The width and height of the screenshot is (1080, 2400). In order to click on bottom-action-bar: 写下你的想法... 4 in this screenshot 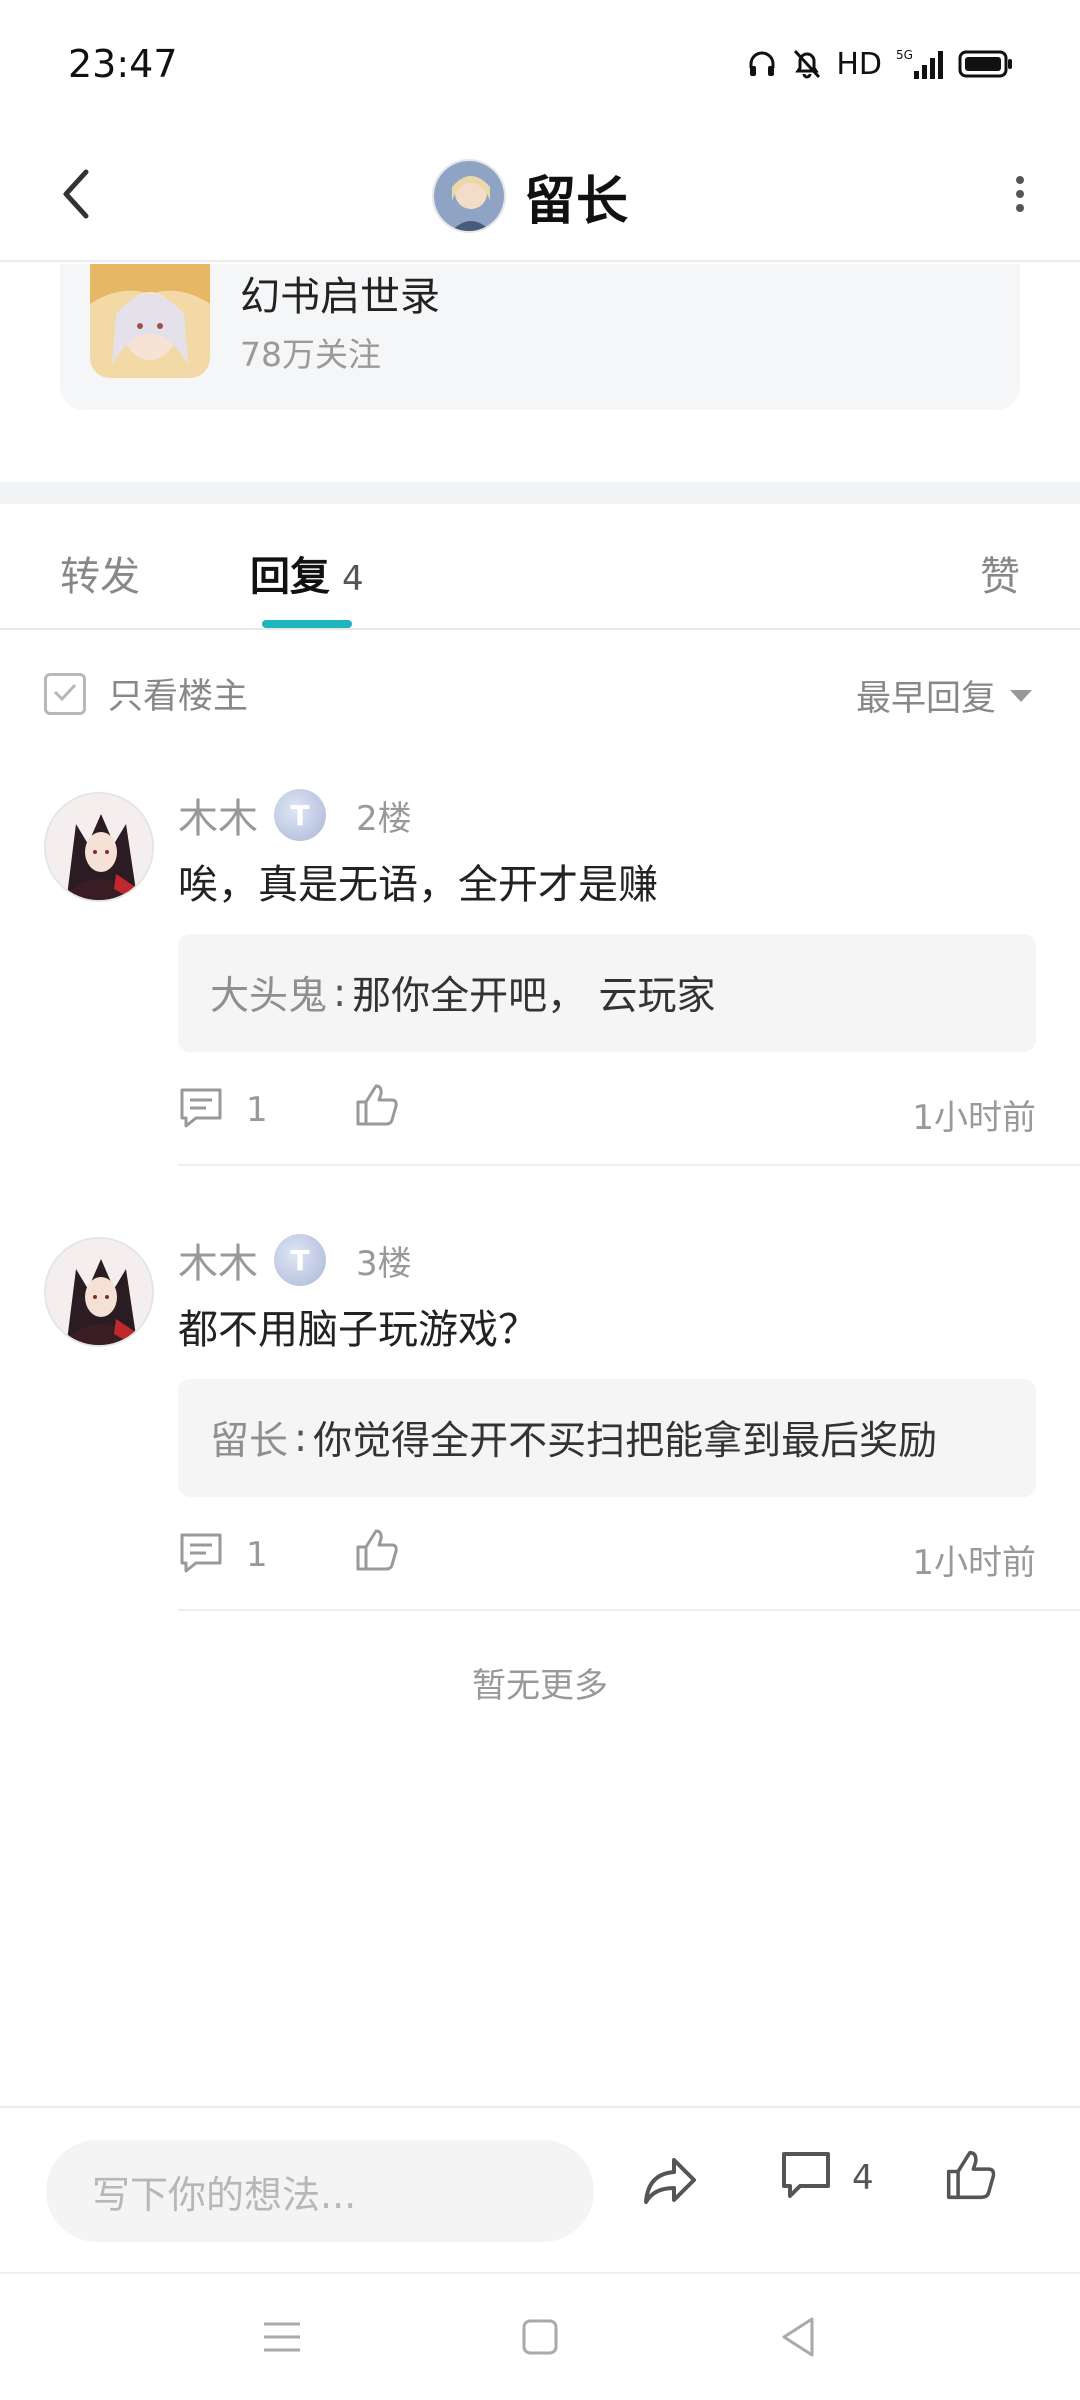, I will do `click(540, 2188)`.